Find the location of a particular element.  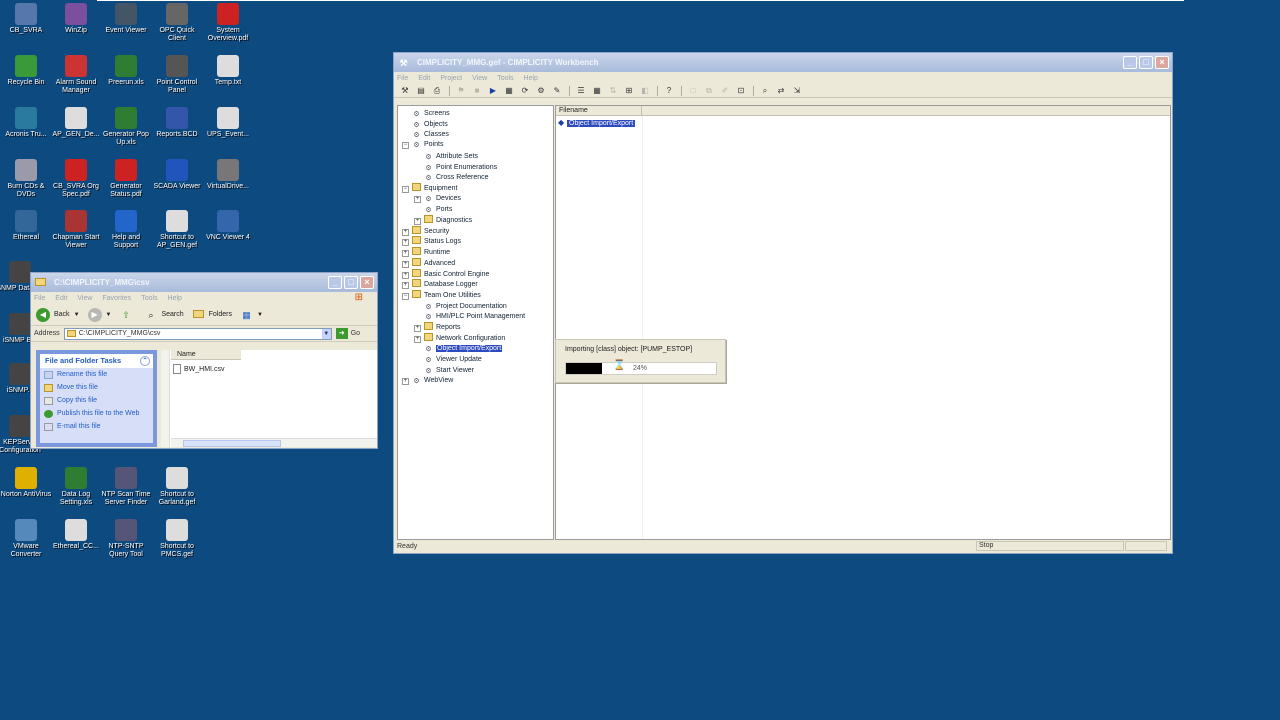

desktop-icon: Point Control Panel is located at coordinates (177, 75).